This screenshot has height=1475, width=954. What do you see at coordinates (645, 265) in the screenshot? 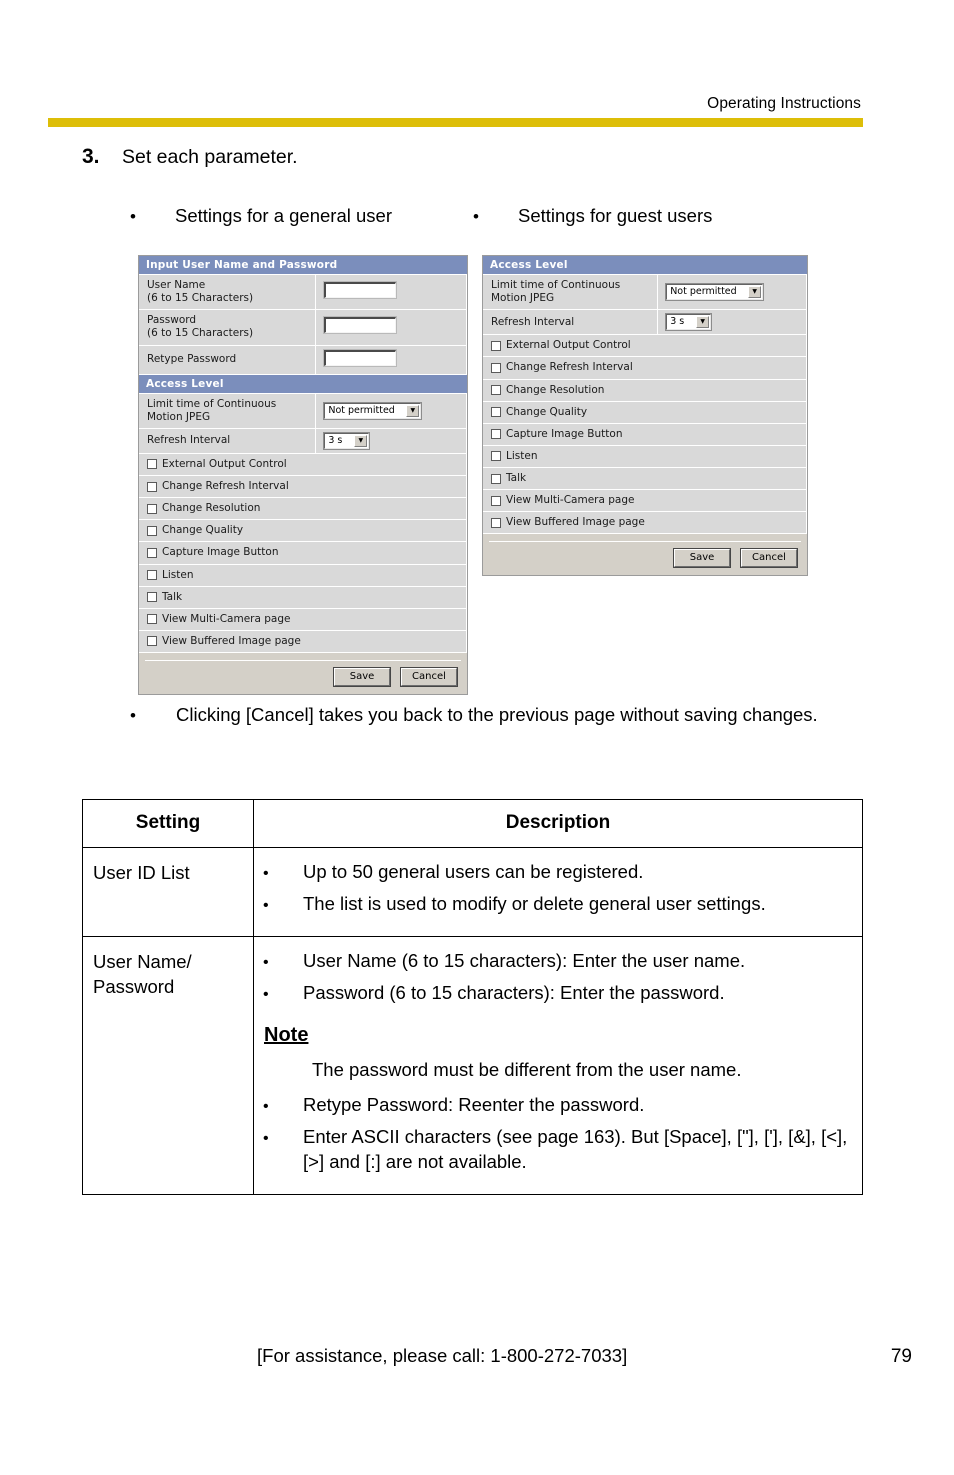
I see `section-header-access-level: Access Level` at bounding box center [645, 265].